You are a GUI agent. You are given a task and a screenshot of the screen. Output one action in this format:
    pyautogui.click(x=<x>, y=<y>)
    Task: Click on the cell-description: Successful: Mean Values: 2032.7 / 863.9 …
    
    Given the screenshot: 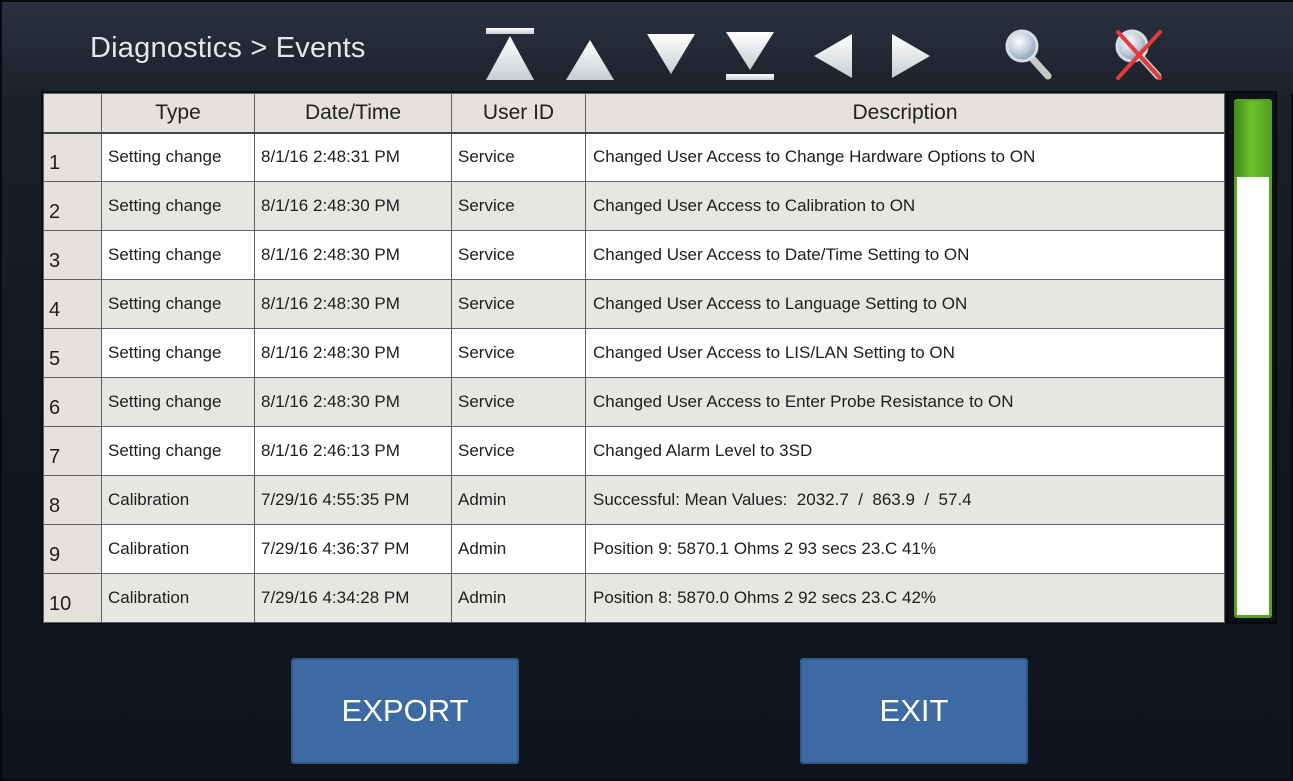 What is the action you would take?
    pyautogui.click(x=905, y=500)
    